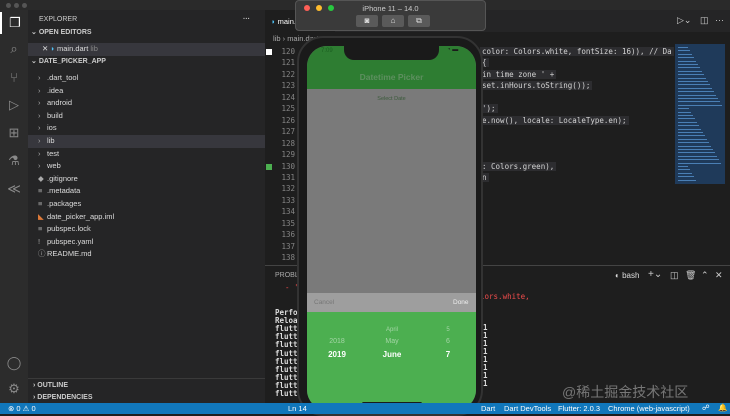  I want to click on file-item: ◆ .gitignore, so click(146, 179).